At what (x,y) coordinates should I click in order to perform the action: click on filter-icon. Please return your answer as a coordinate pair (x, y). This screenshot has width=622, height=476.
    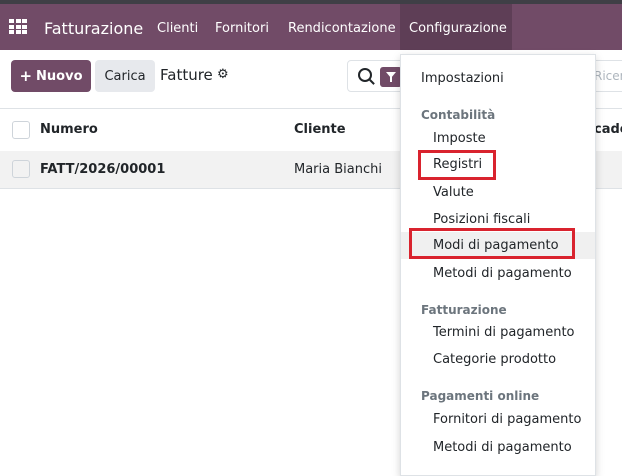
    Looking at the image, I should click on (391, 77).